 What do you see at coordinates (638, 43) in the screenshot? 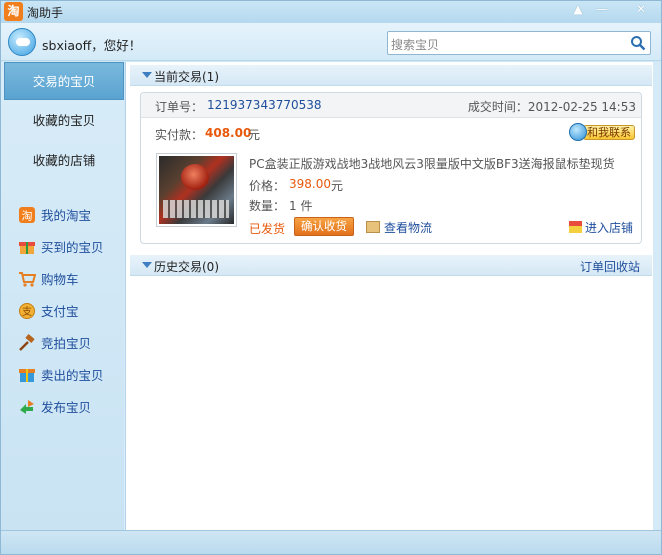
I see `search-icon` at bounding box center [638, 43].